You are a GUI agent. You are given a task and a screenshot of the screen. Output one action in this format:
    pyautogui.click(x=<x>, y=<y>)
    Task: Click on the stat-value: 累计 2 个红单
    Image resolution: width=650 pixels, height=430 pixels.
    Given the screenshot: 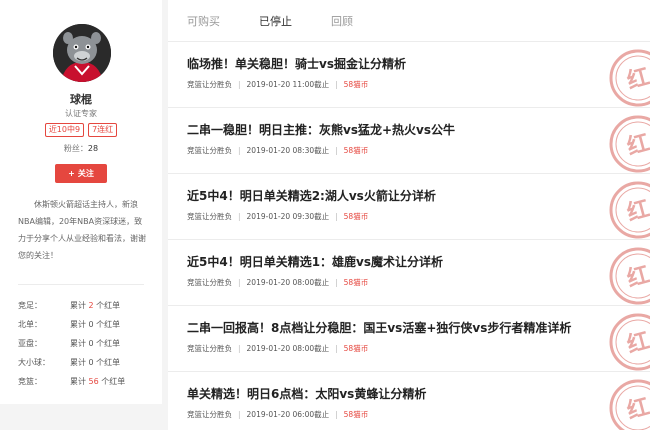 What is the action you would take?
    pyautogui.click(x=95, y=305)
    